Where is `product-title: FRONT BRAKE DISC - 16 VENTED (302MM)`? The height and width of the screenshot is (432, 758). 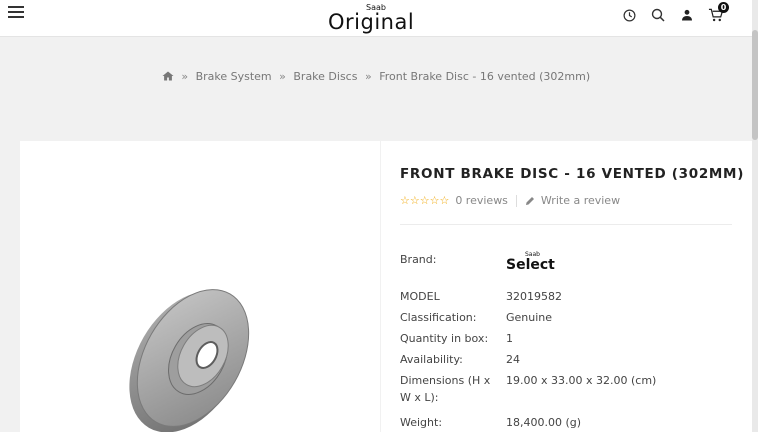 product-title: FRONT BRAKE DISC - 16 VENTED (302MM) is located at coordinates (572, 174).